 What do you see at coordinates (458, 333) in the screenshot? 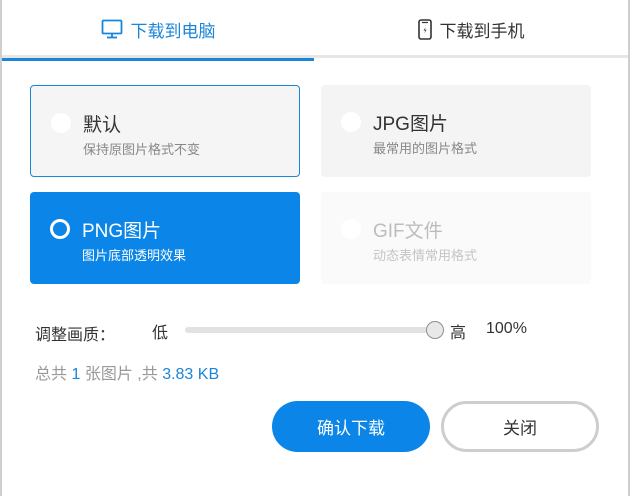
I see `quality-high-label: 高` at bounding box center [458, 333].